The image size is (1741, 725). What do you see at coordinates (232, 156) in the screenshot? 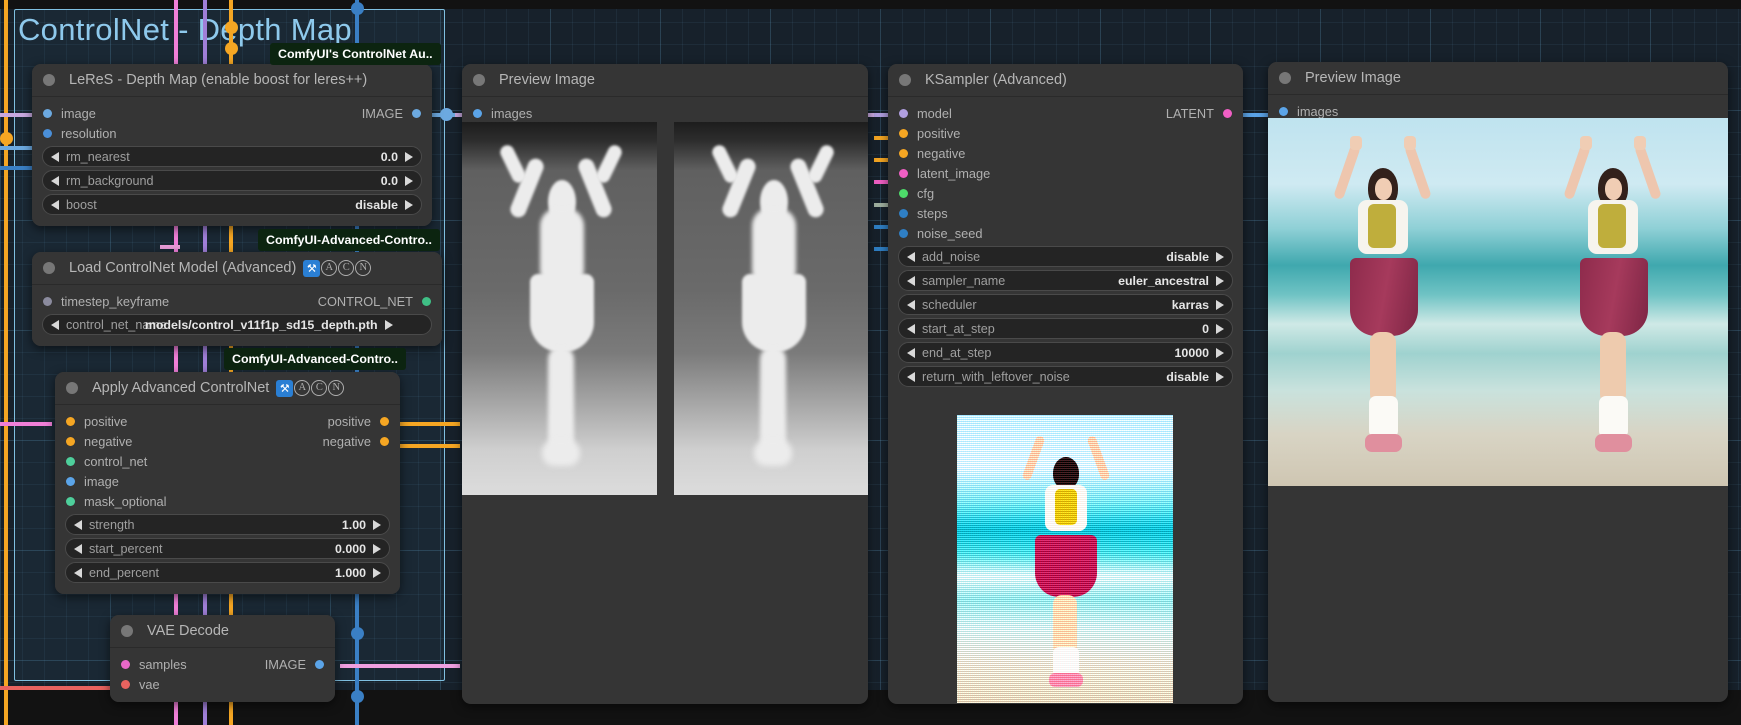
I see `widget-rm-nearest: rm_nearest 0.0` at bounding box center [232, 156].